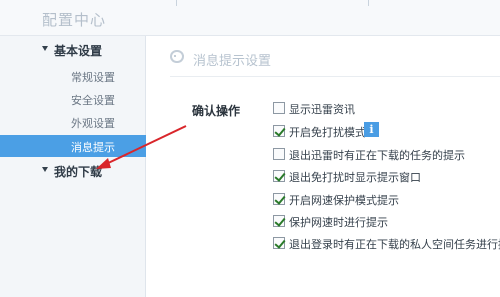 This screenshot has height=297, width=500. Describe the element at coordinates (355, 177) in the screenshot. I see `option-label: 退出免打扰时显示提示窗口` at that location.